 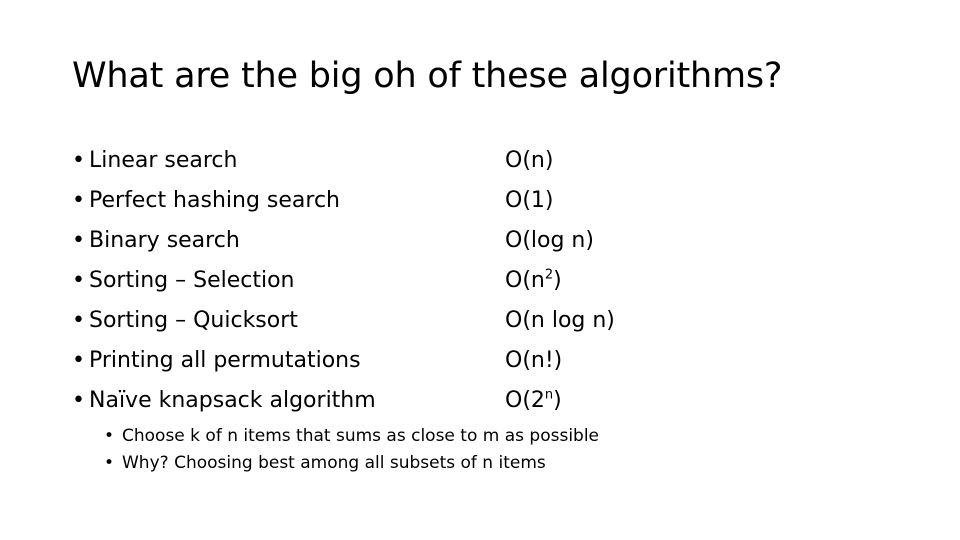 What do you see at coordinates (163, 160) in the screenshot?
I see `algorithm-label: Linear search` at bounding box center [163, 160].